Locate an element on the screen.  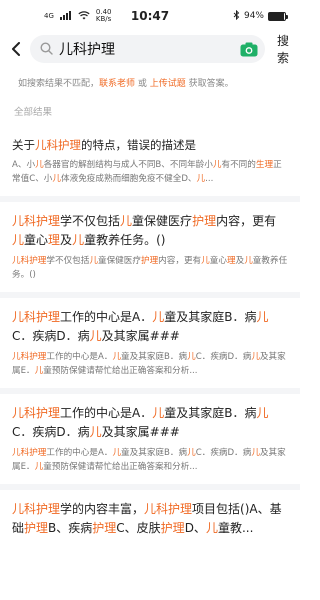
title-text: 内容，更有 is located at coordinates (246, 221).